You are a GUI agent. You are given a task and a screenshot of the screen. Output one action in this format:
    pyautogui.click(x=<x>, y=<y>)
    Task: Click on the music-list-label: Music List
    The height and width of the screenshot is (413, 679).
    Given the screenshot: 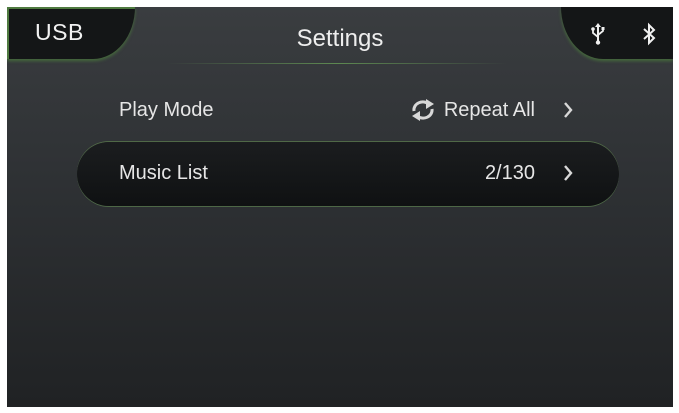 What is the action you would take?
    pyautogui.click(x=163, y=173)
    